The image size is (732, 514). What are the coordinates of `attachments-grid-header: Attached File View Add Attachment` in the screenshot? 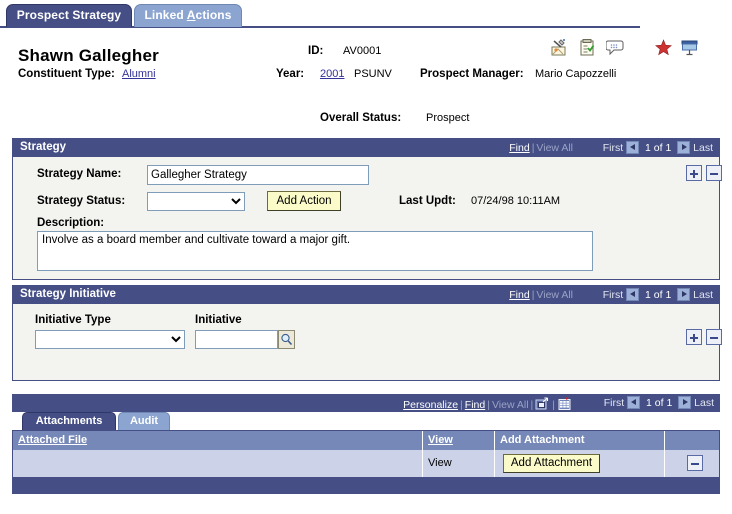 It's located at (366, 440).